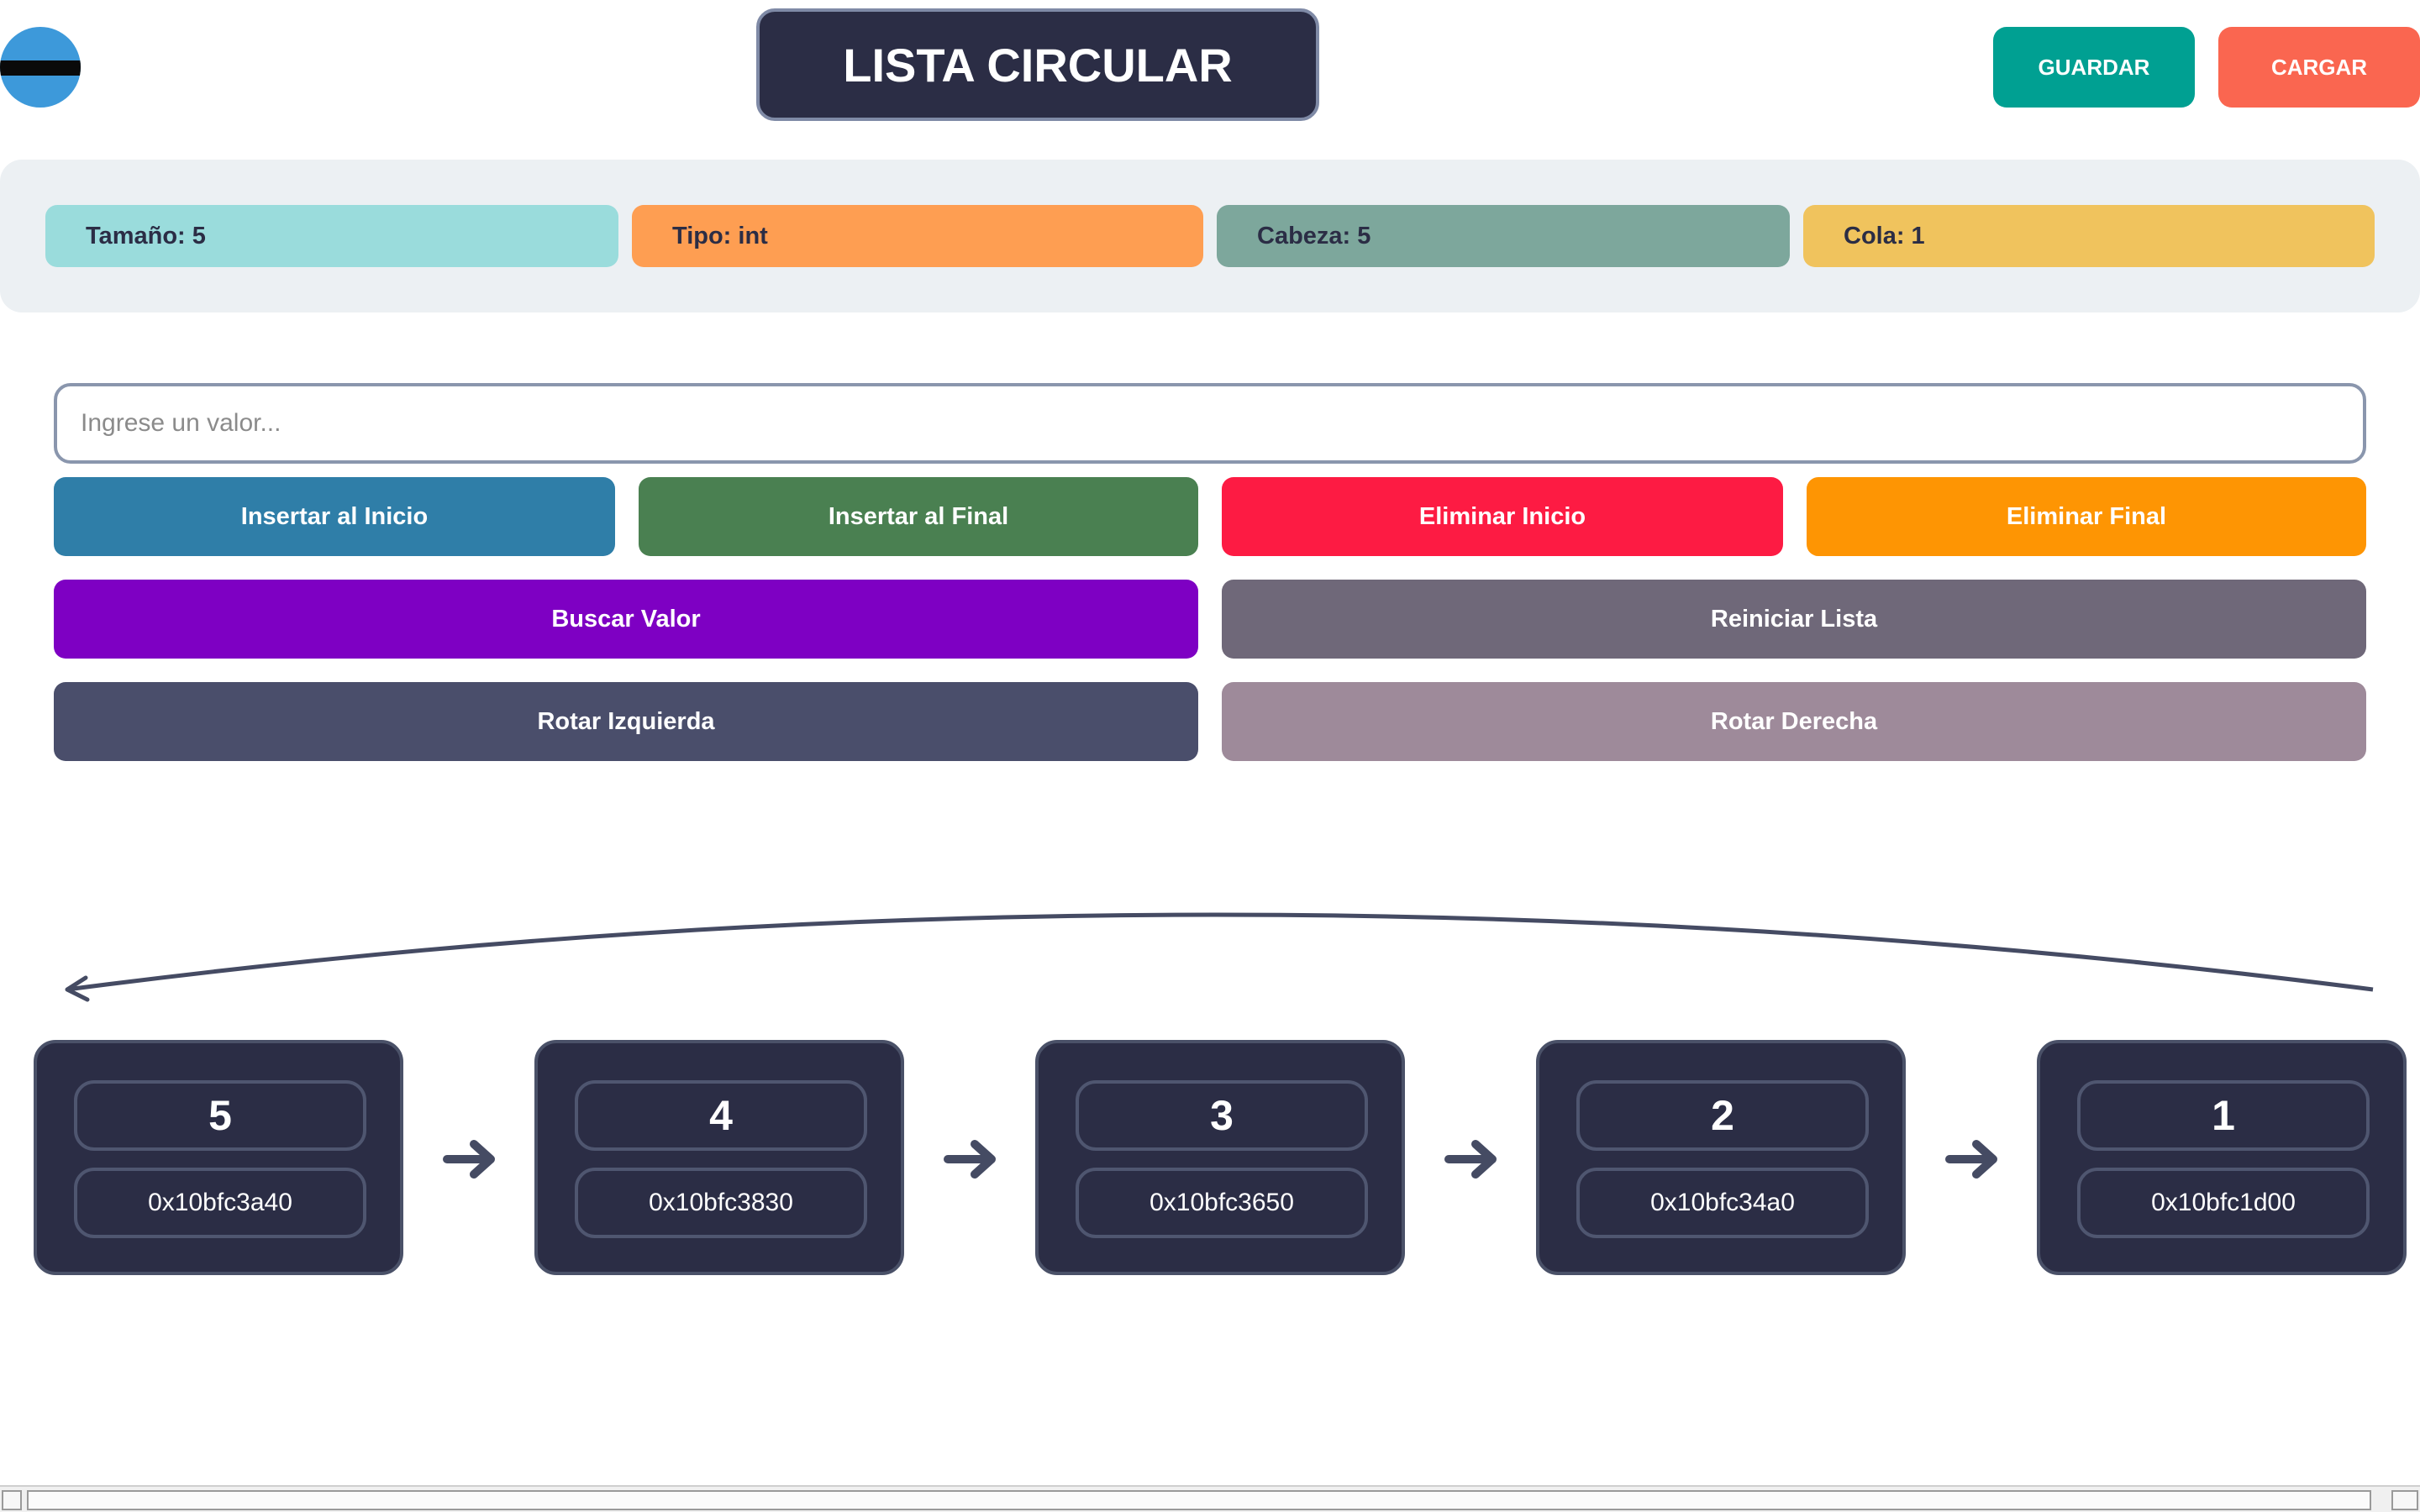  I want to click on reset-button: Reiniciar Lista, so click(1794, 619).